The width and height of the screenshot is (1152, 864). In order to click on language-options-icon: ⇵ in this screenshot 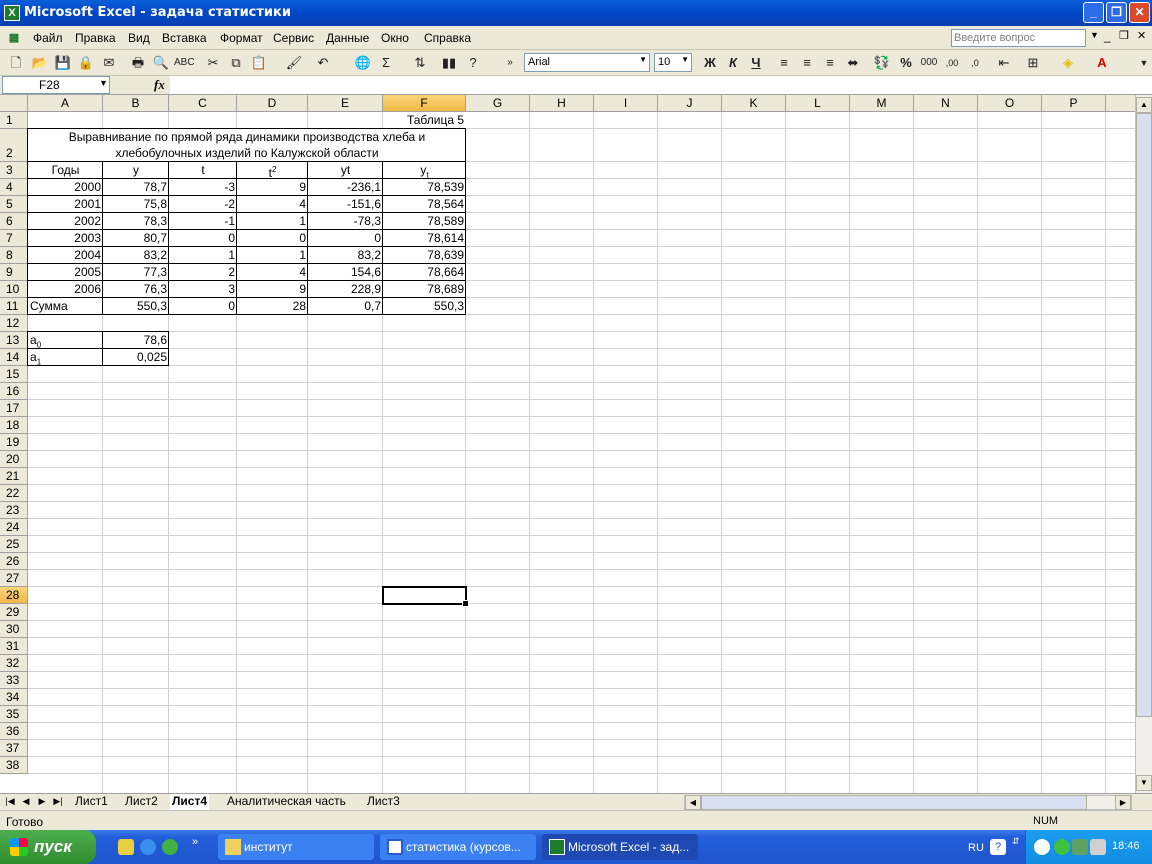, I will do `click(1016, 841)`.